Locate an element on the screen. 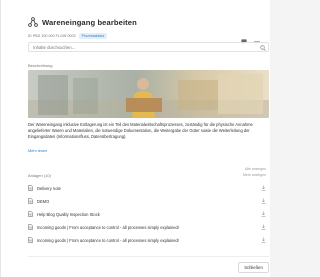  process-image is located at coordinates (148, 94).